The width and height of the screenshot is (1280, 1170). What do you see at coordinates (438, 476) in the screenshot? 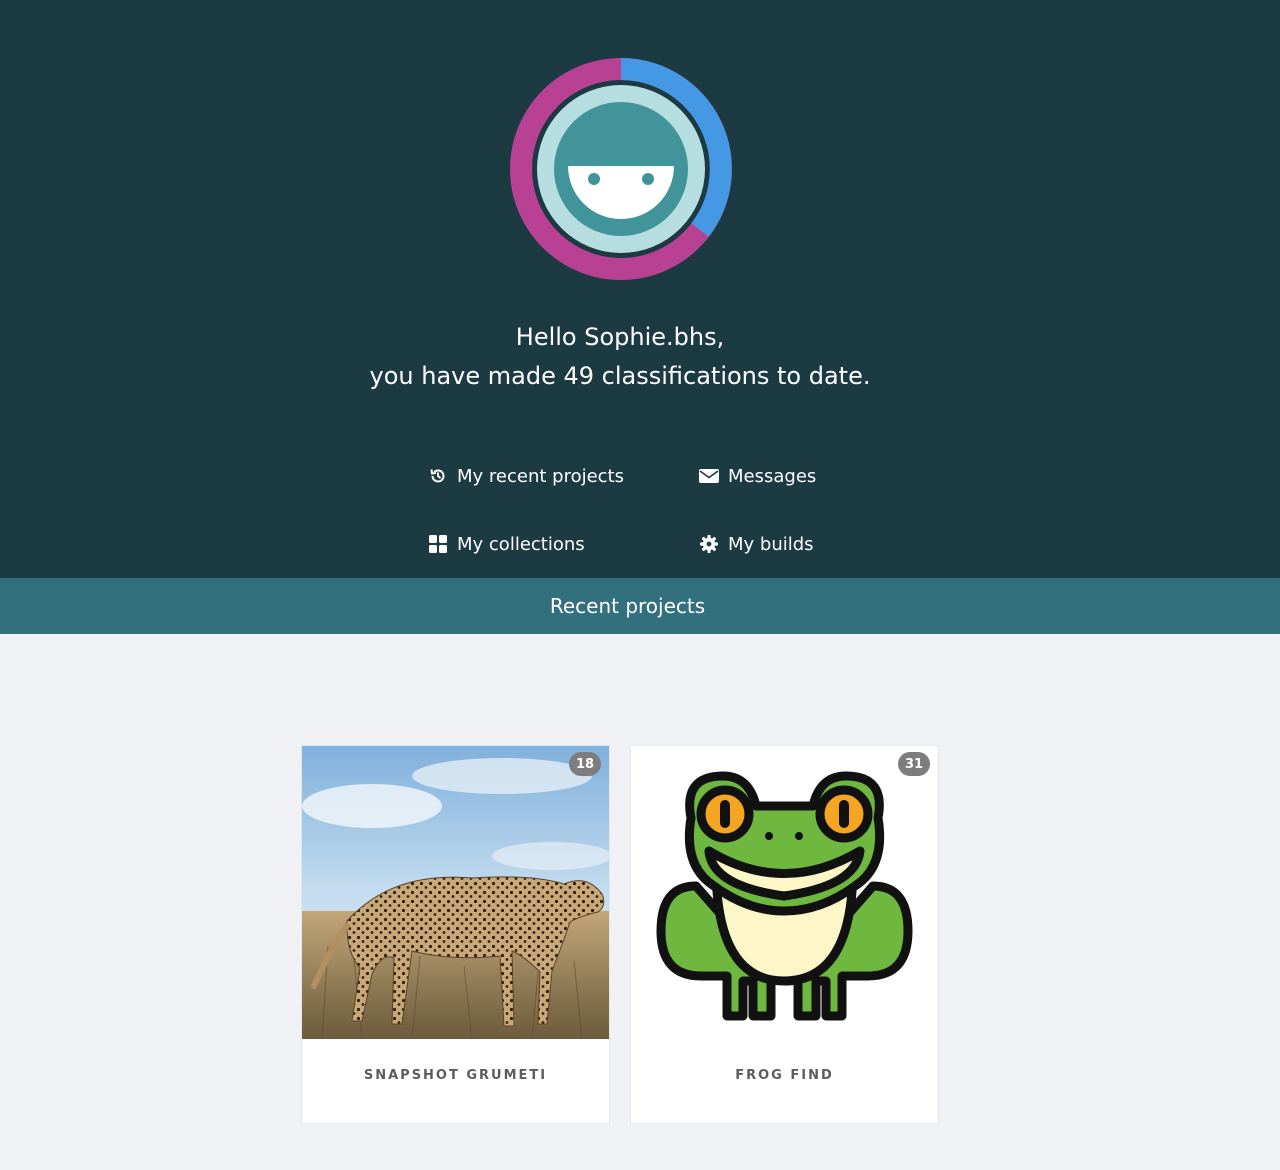
I see `history-icon` at bounding box center [438, 476].